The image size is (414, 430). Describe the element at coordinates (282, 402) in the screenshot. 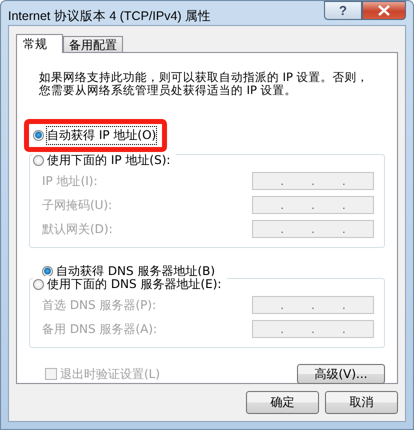

I see `dialog-button: 确定` at that location.